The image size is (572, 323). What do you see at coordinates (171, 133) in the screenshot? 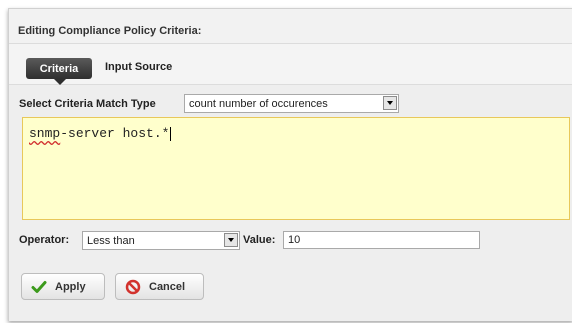
I see `text-caret` at bounding box center [171, 133].